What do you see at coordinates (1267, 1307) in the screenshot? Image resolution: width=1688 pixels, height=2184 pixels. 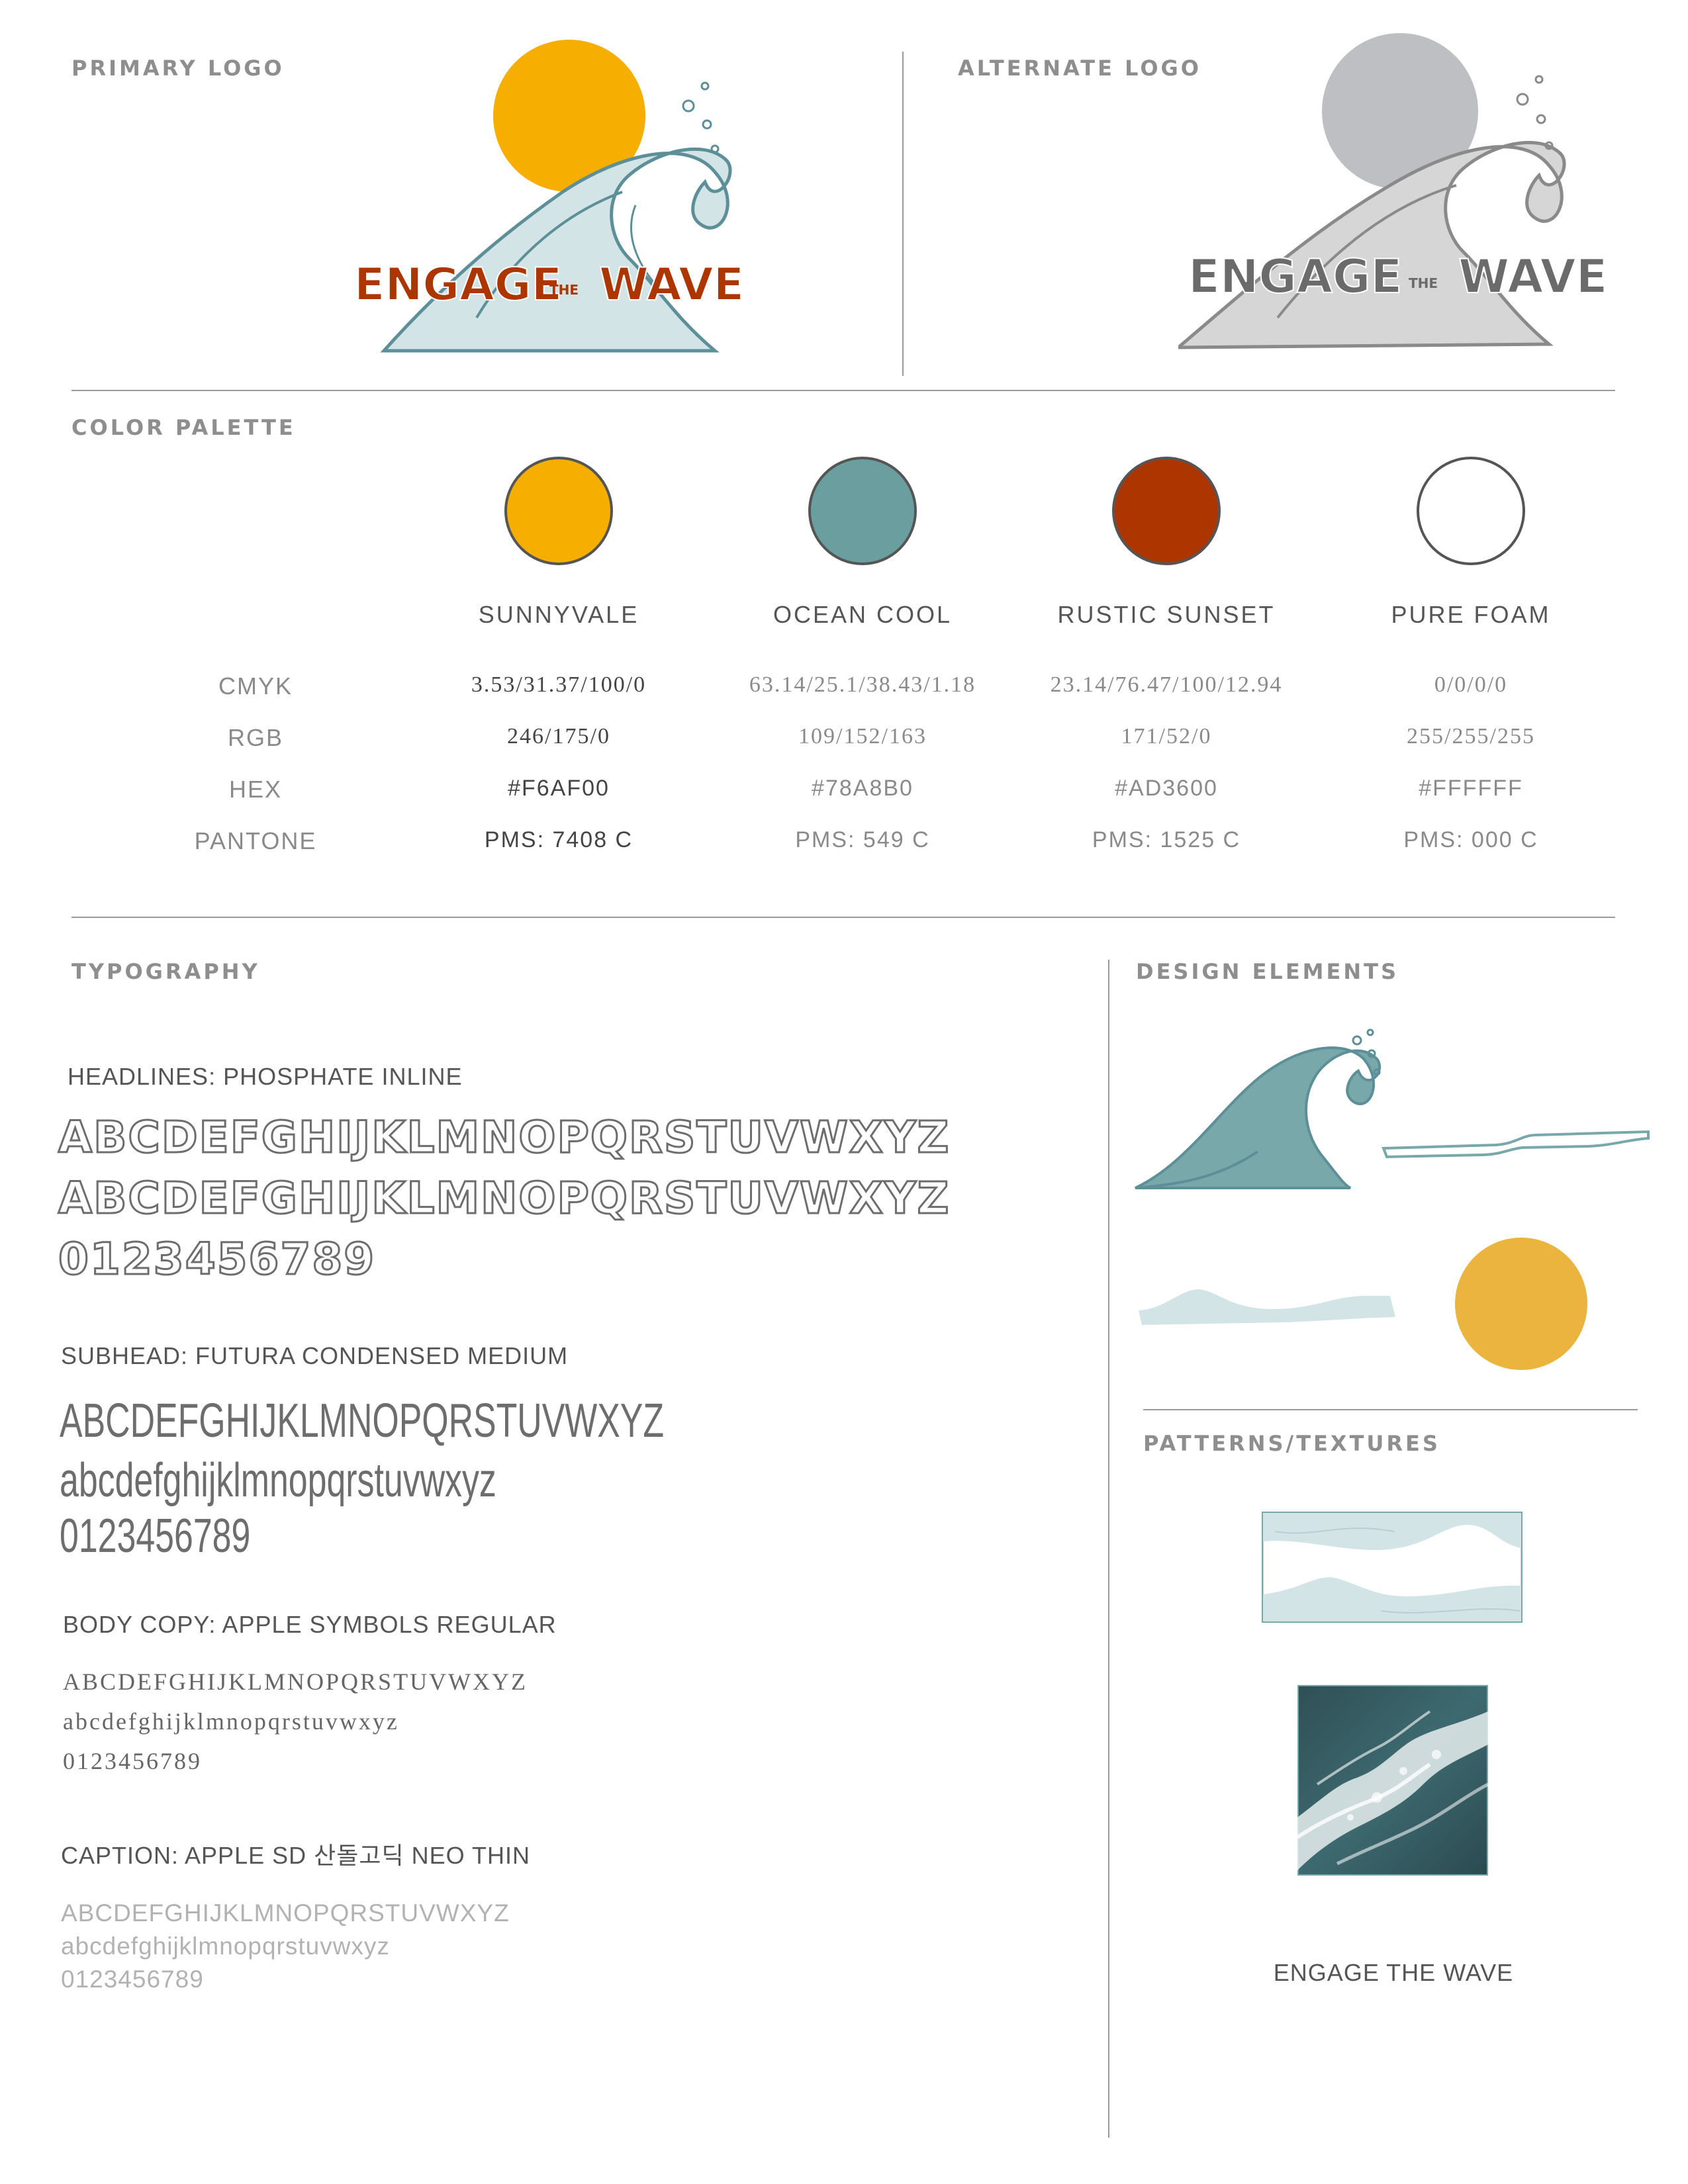 I see `design-element-stripe-filled` at bounding box center [1267, 1307].